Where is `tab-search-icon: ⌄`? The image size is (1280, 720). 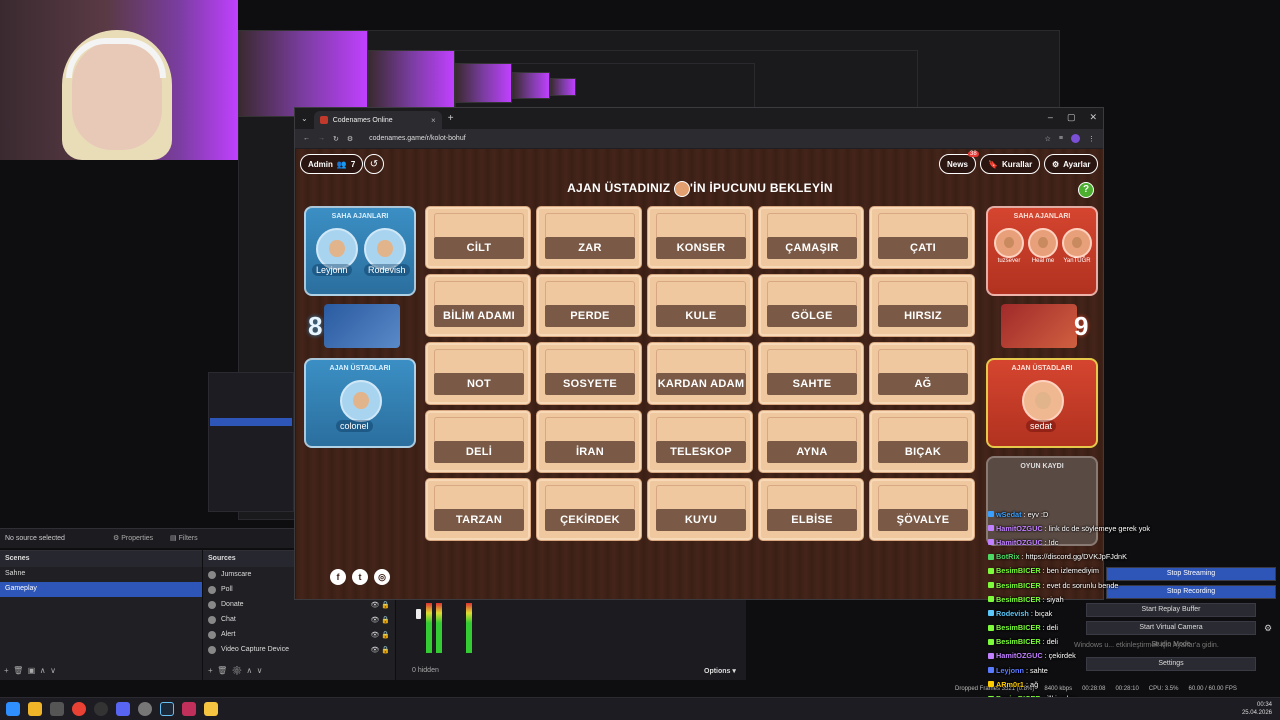 tab-search-icon: ⌄ is located at coordinates (304, 118).